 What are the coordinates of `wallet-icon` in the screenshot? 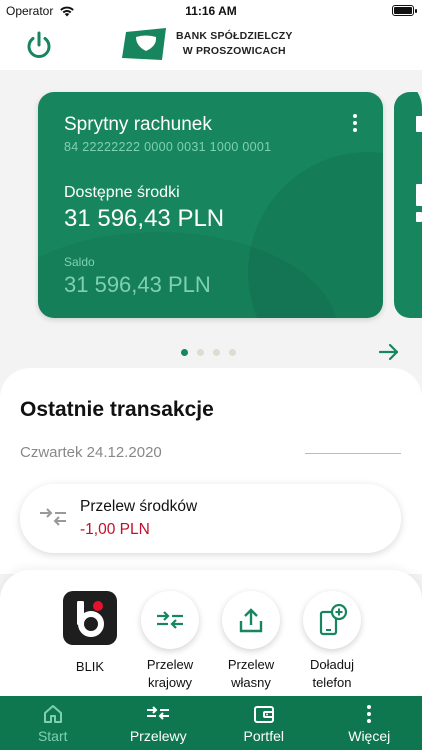 It's located at (263, 714).